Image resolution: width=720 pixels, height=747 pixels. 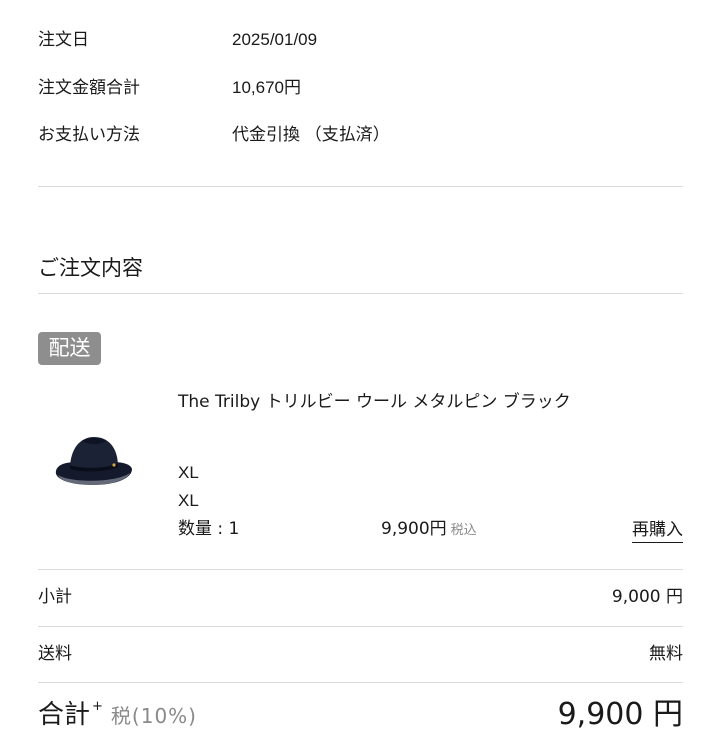 What do you see at coordinates (647, 597) in the screenshot?
I see `subtotal-value: 9,000 円` at bounding box center [647, 597].